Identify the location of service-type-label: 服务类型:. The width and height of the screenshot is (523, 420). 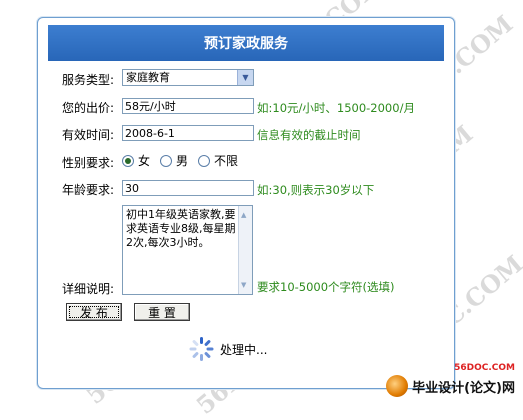
(88, 80).